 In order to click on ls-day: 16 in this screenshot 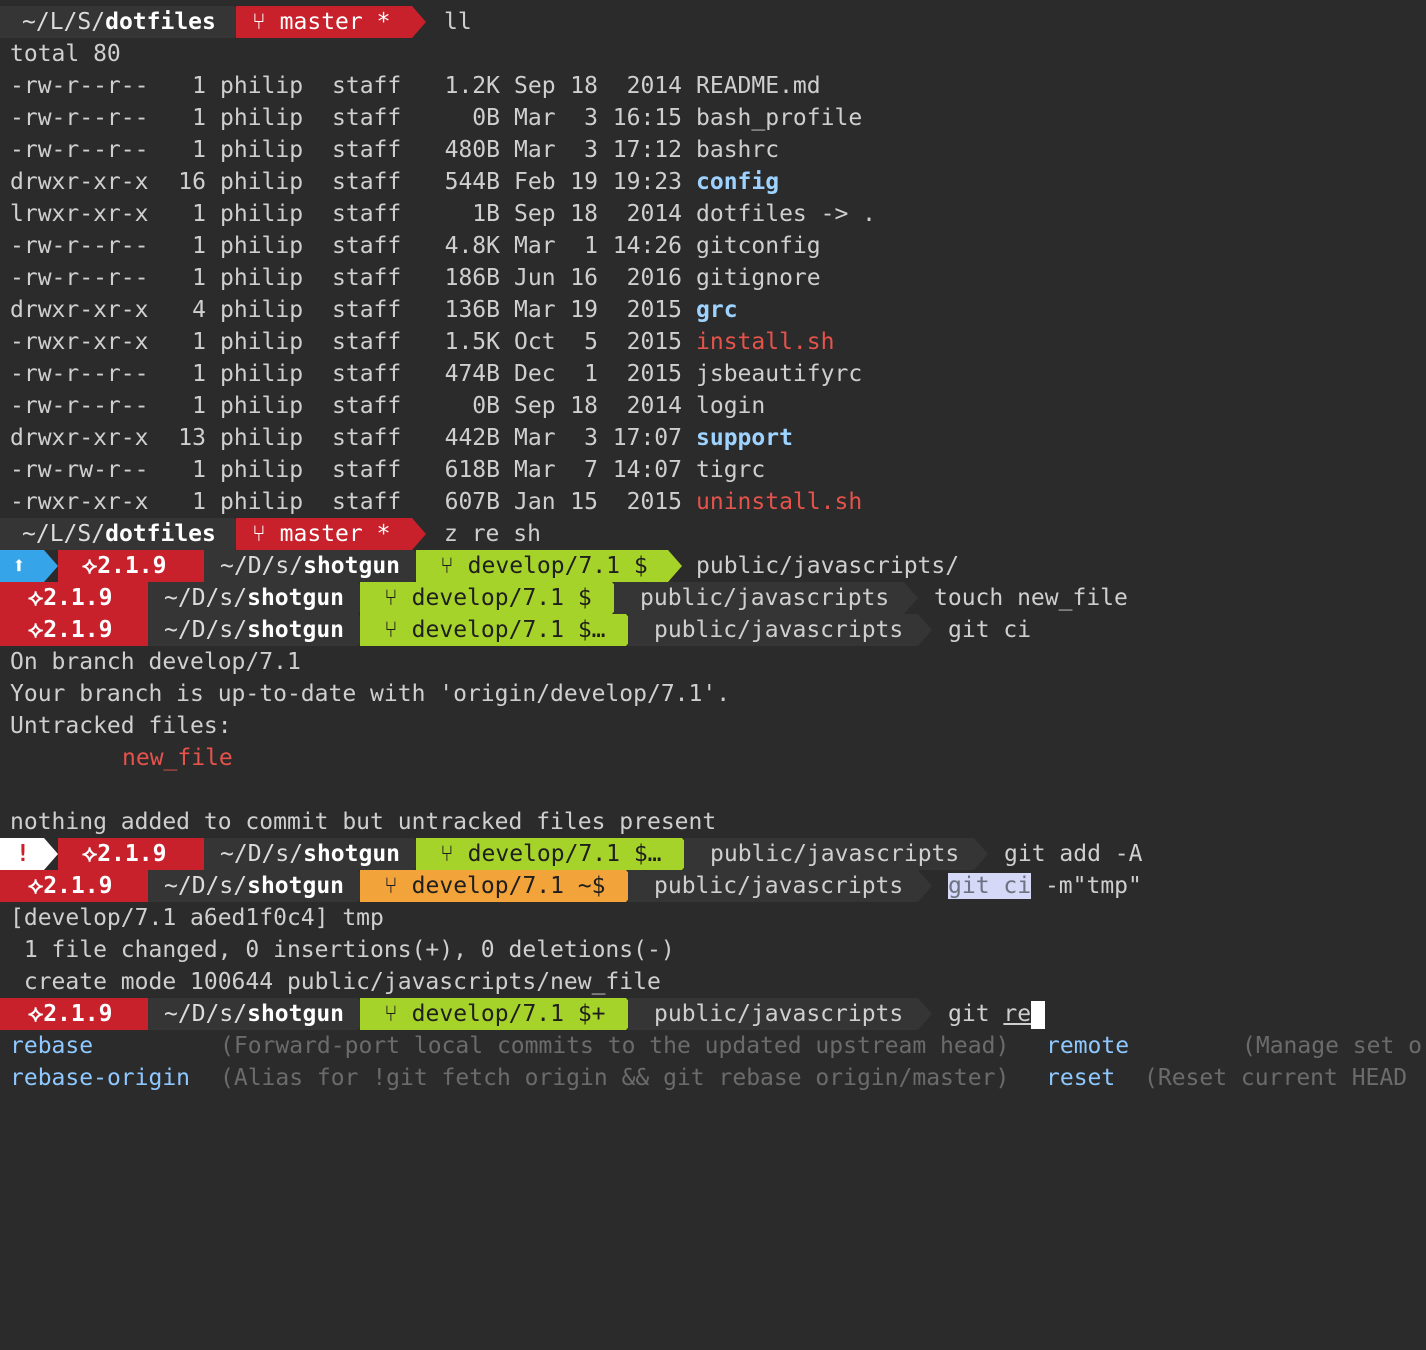, I will do `click(584, 278)`.